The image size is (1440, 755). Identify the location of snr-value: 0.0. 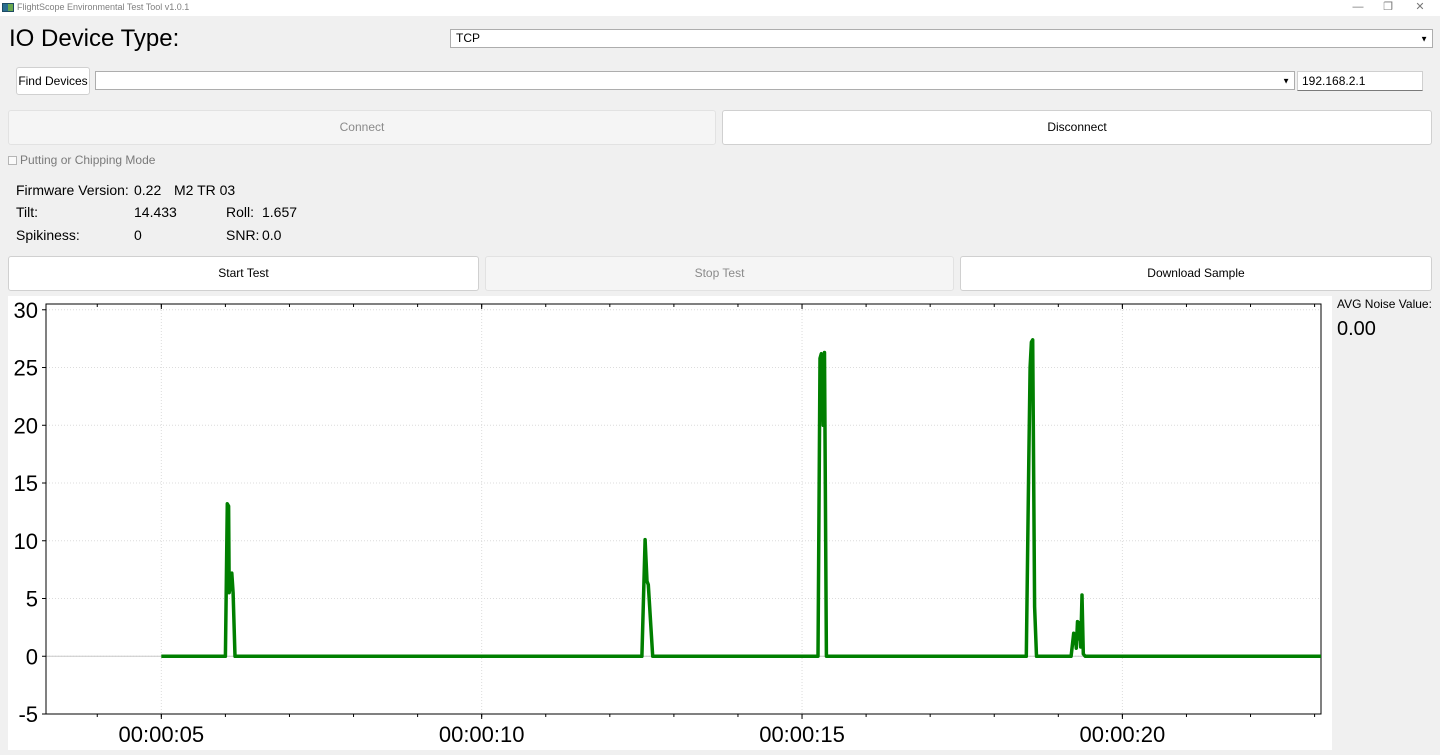
(272, 235).